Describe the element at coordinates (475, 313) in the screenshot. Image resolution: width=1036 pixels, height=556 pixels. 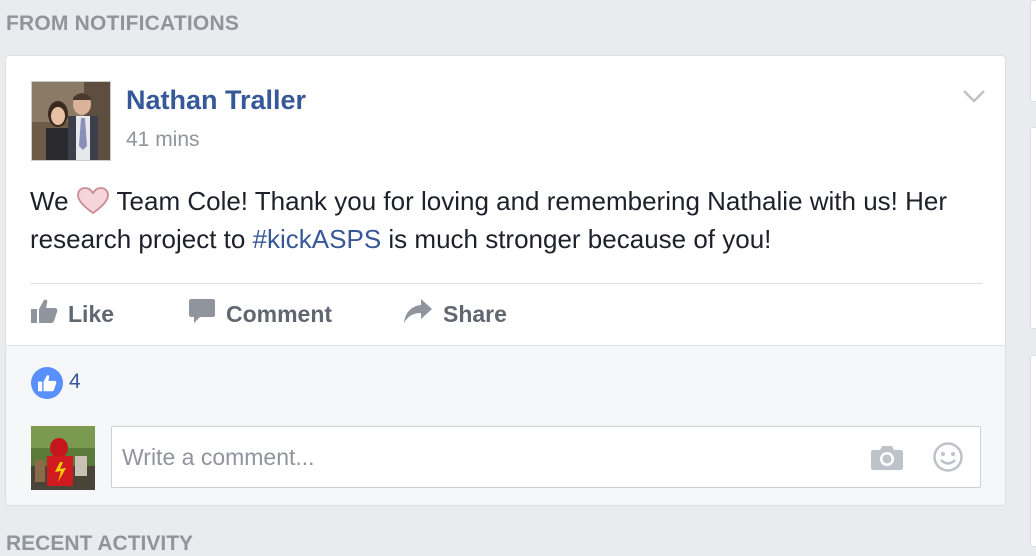
I see `share-label: Share` at that location.